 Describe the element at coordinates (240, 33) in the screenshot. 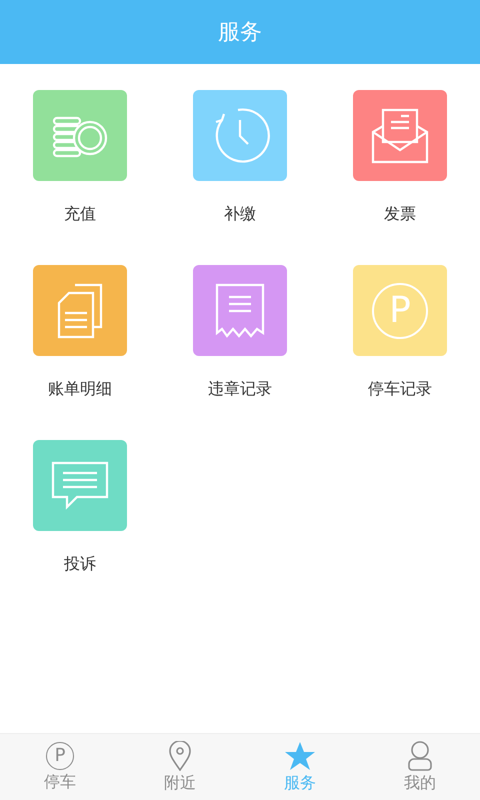

I see `page-title: 服务` at that location.